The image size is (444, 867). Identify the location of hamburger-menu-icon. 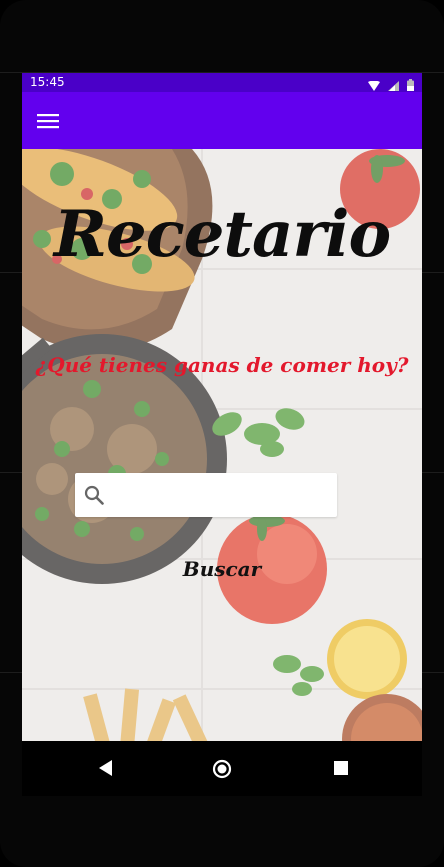
(48, 121).